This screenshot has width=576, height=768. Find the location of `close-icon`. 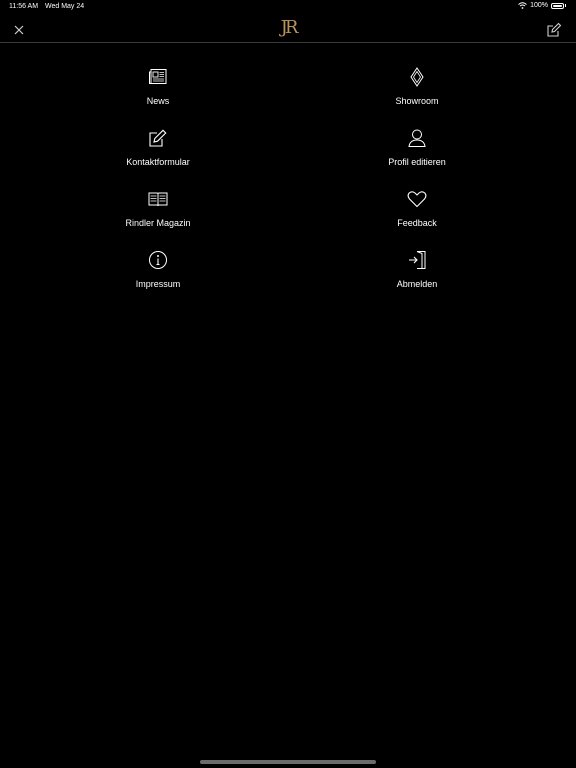

close-icon is located at coordinates (19, 30).